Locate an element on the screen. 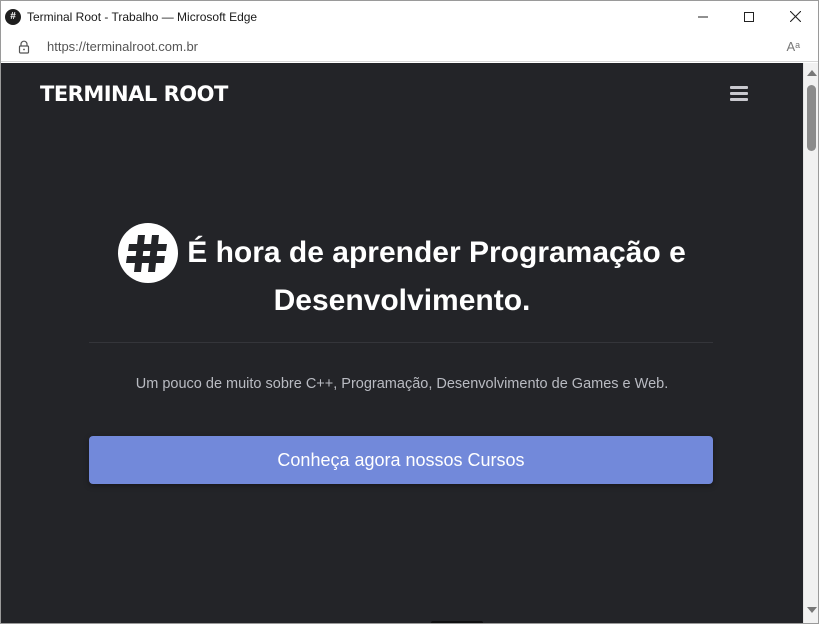 Image resolution: width=819 pixels, height=624 pixels. scroll-thumb is located at coordinates (811, 118).